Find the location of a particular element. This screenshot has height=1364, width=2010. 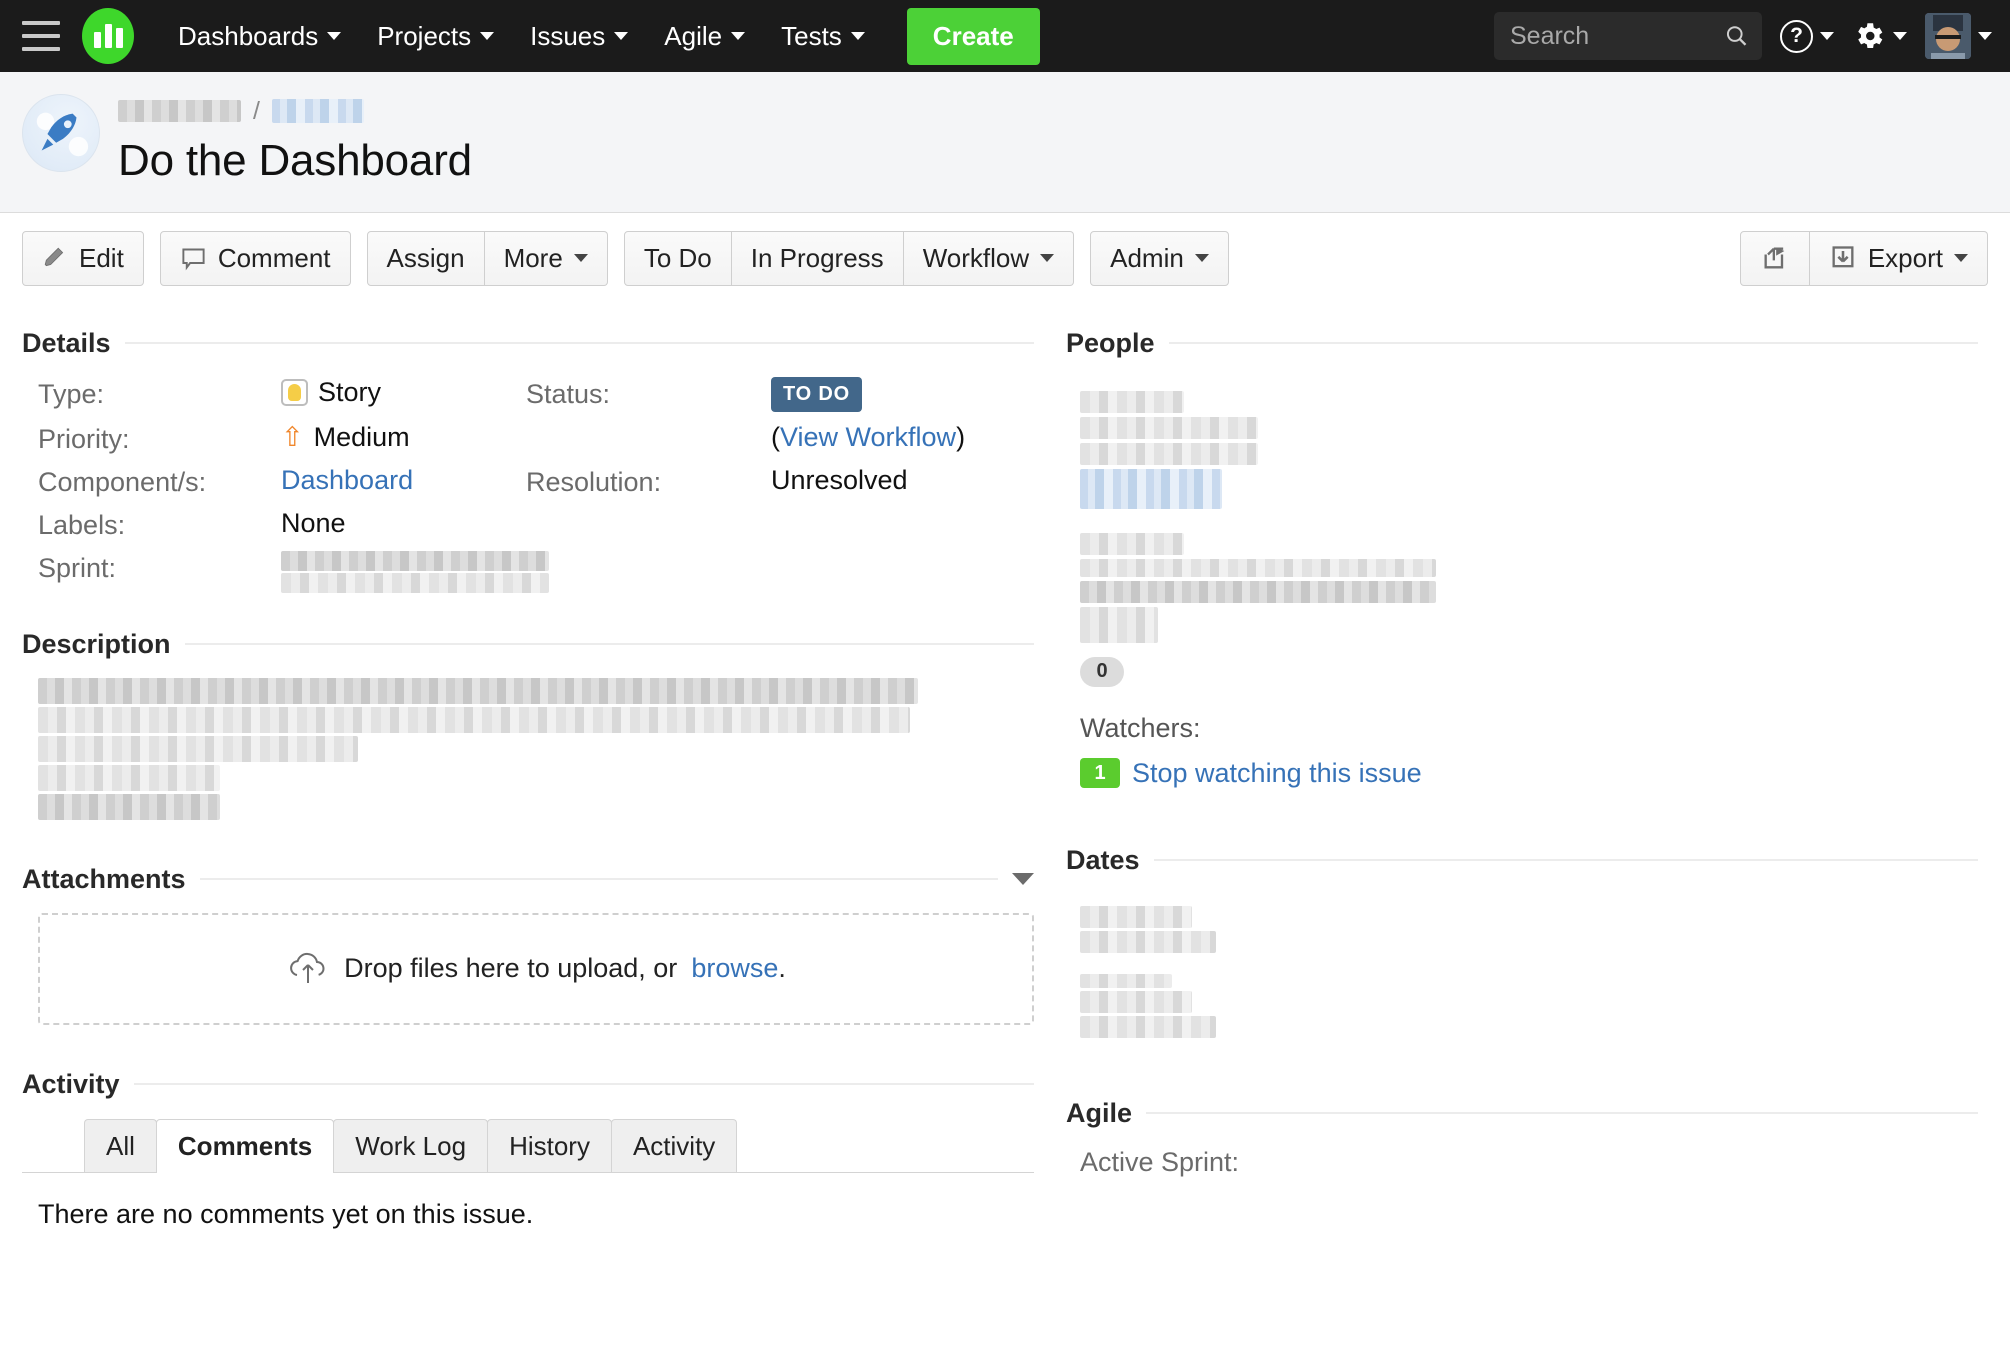

nav-label-projects: Projects is located at coordinates (424, 35).